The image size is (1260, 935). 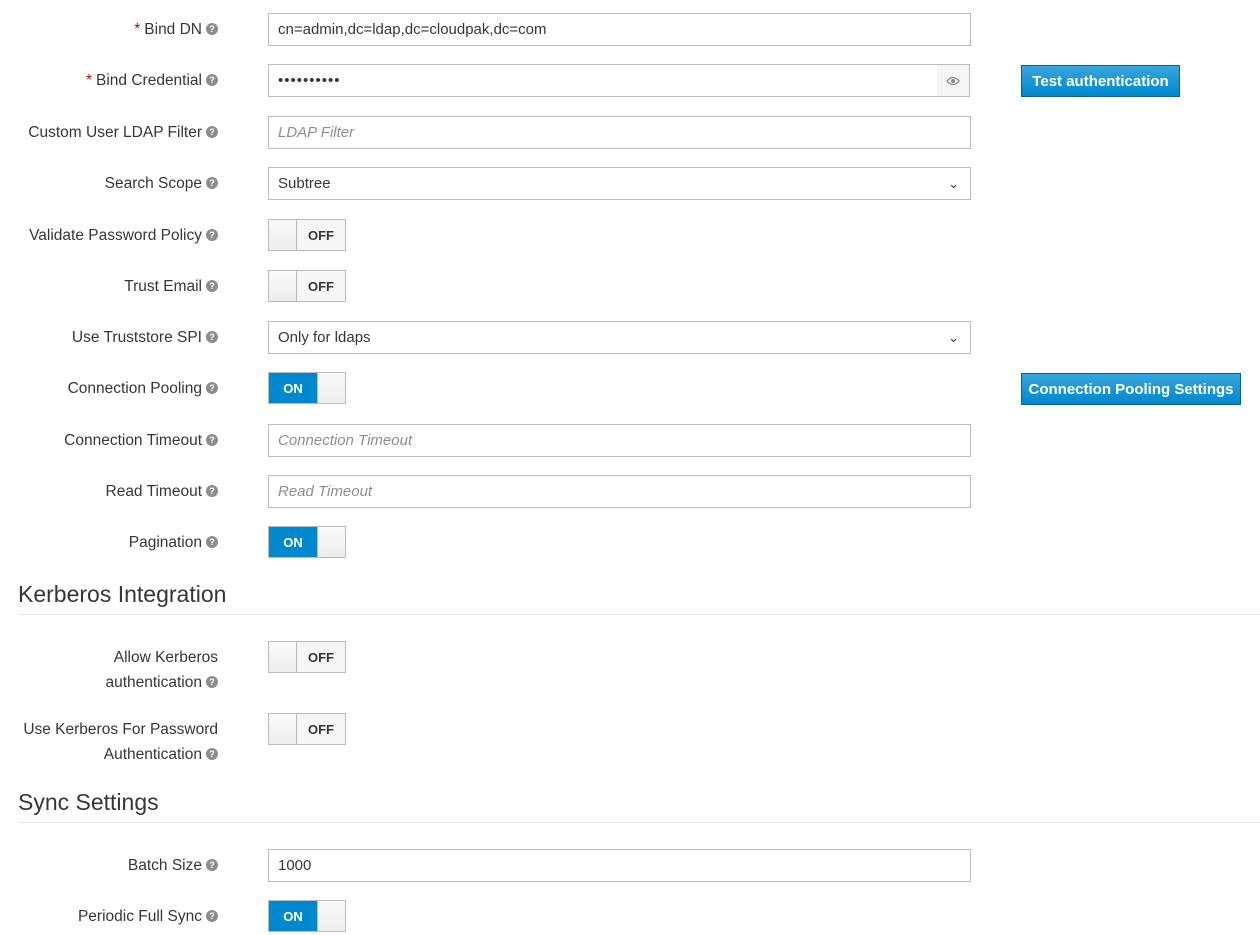 I want to click on pagination-label: Pagination?, so click(x=109, y=542).